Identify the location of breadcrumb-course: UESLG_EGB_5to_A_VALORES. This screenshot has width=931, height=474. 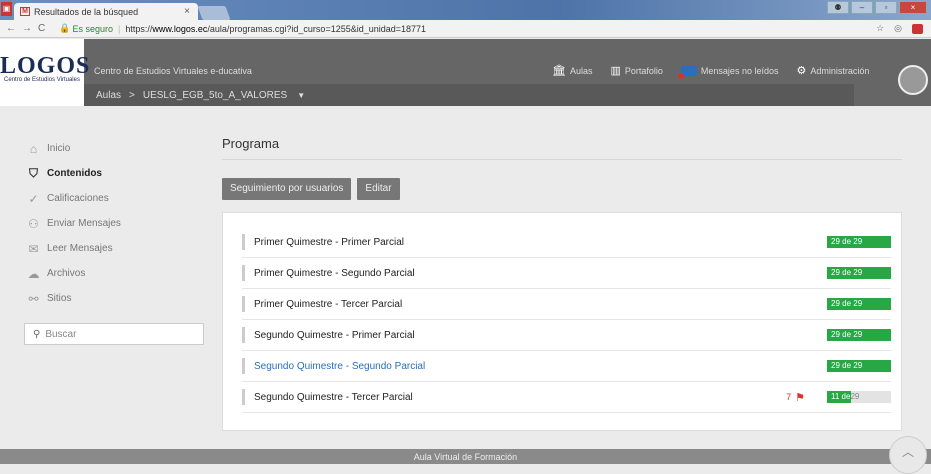
(215, 95).